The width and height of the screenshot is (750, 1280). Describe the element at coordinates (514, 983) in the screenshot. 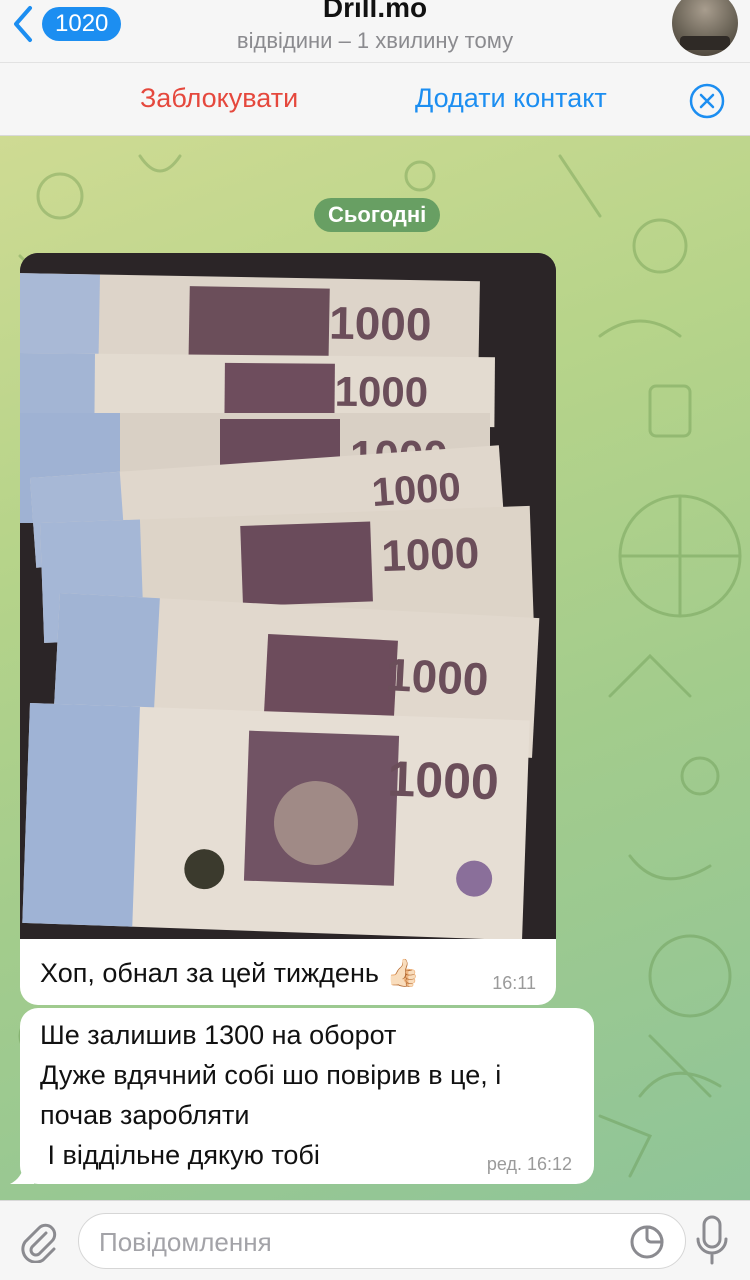

I see `message-time: 16:11` at that location.